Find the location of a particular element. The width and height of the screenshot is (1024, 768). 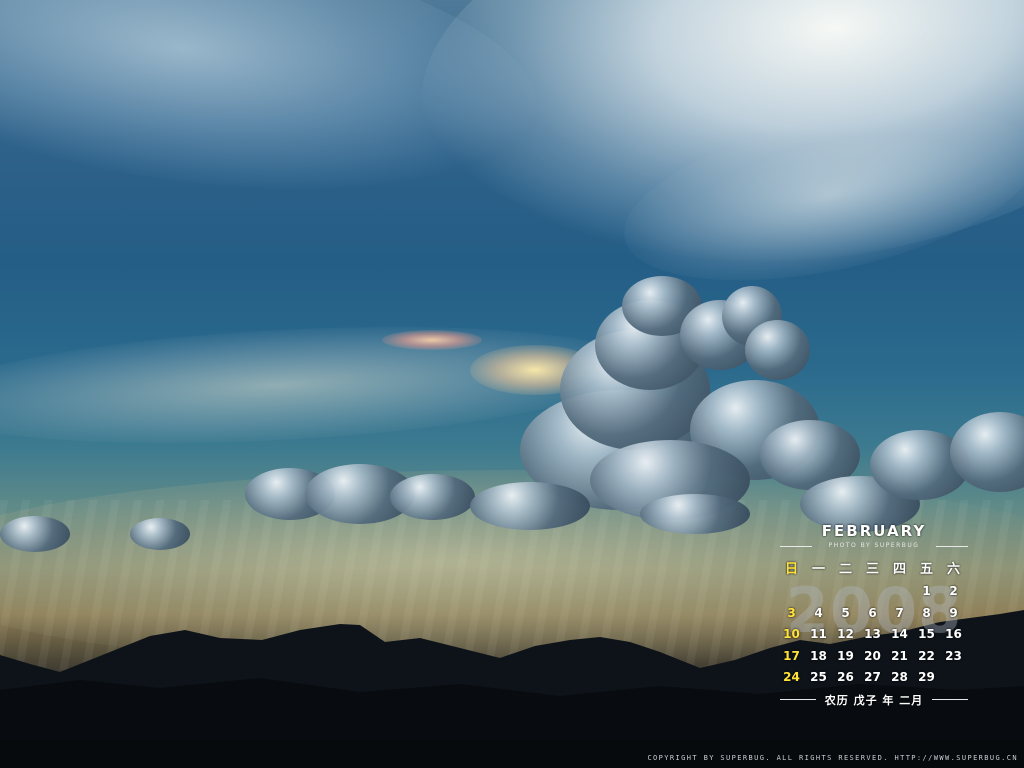

calendar-day: 23 is located at coordinates (953, 655).